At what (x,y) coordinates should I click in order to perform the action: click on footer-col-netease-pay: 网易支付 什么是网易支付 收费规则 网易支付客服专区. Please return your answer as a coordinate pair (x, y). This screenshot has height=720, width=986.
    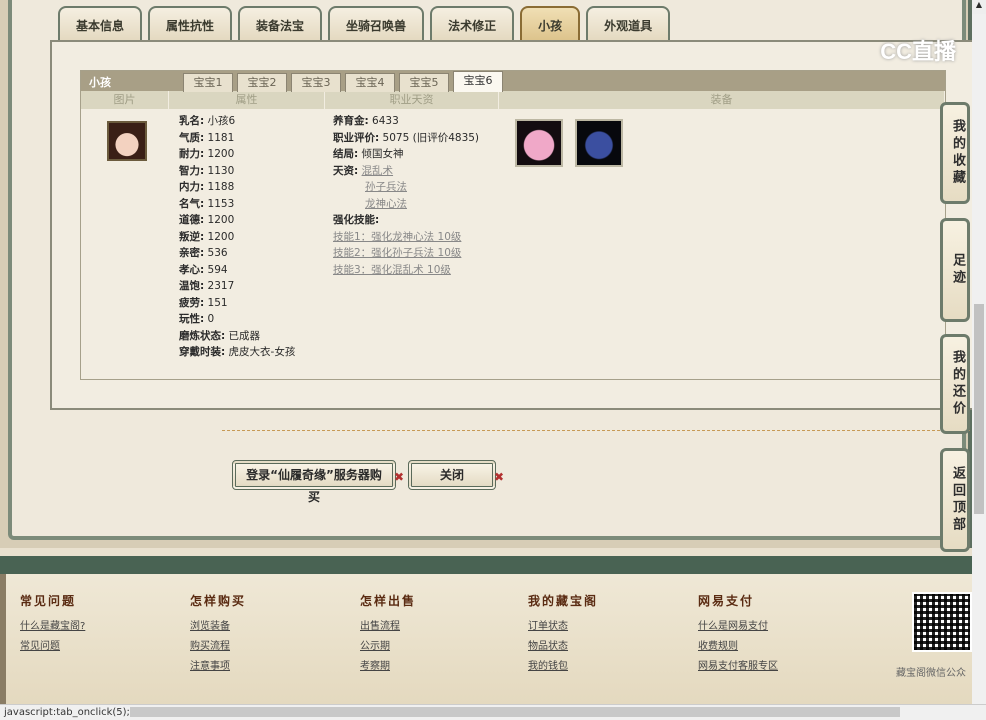
    Looking at the image, I should click on (738, 634).